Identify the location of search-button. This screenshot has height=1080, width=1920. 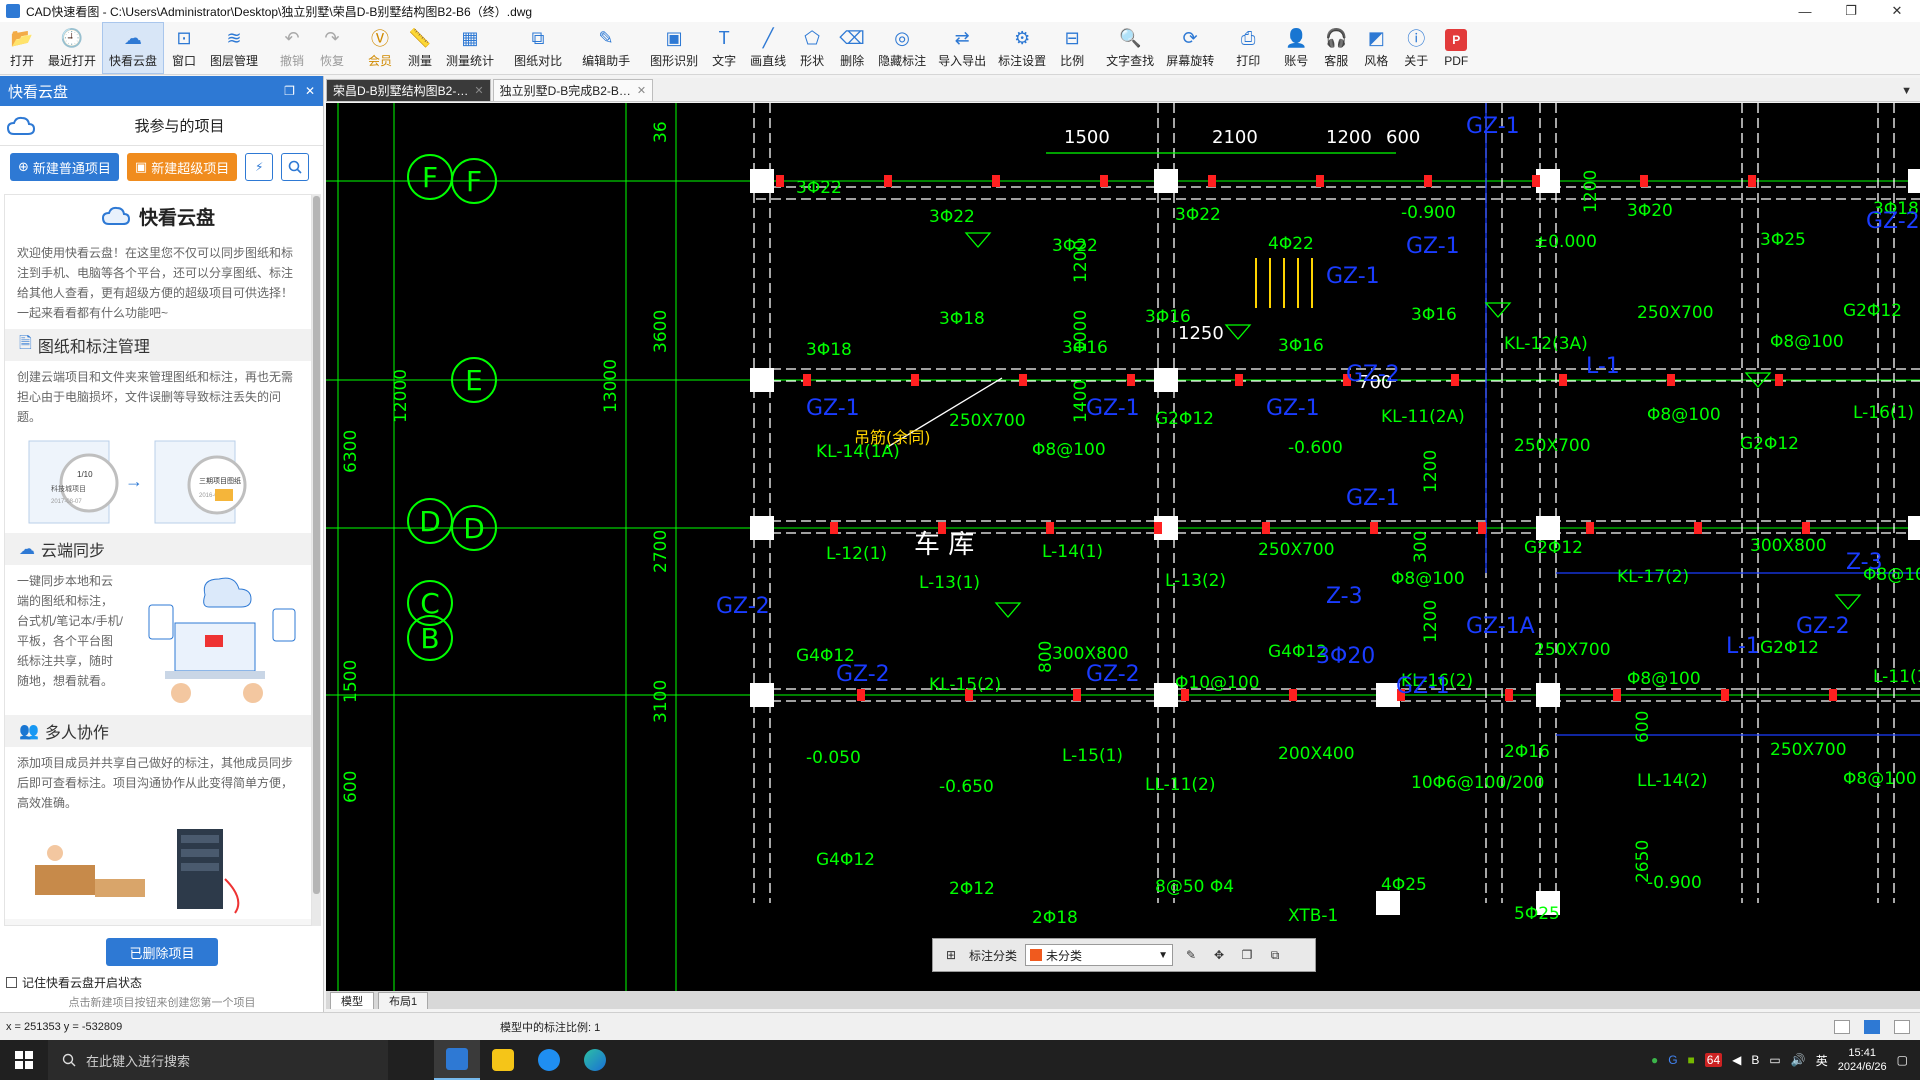
(295, 167).